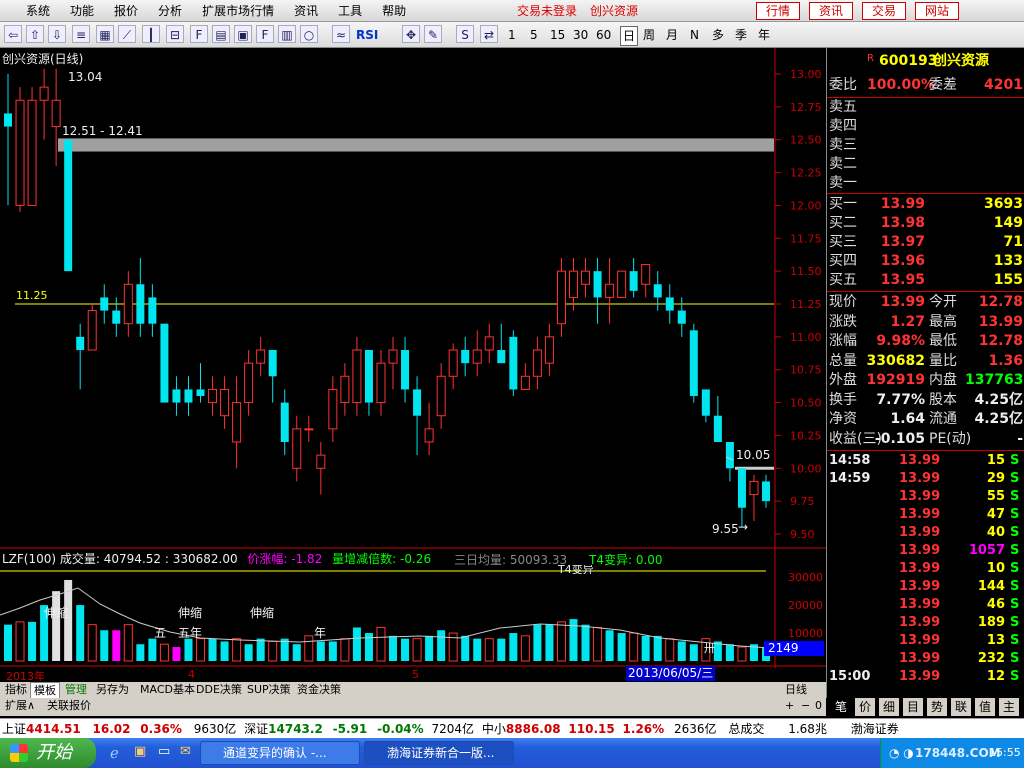 The image size is (1024, 768). Describe the element at coordinates (926, 145) in the screenshot. I see `sell-level-row: 卖三` at that location.